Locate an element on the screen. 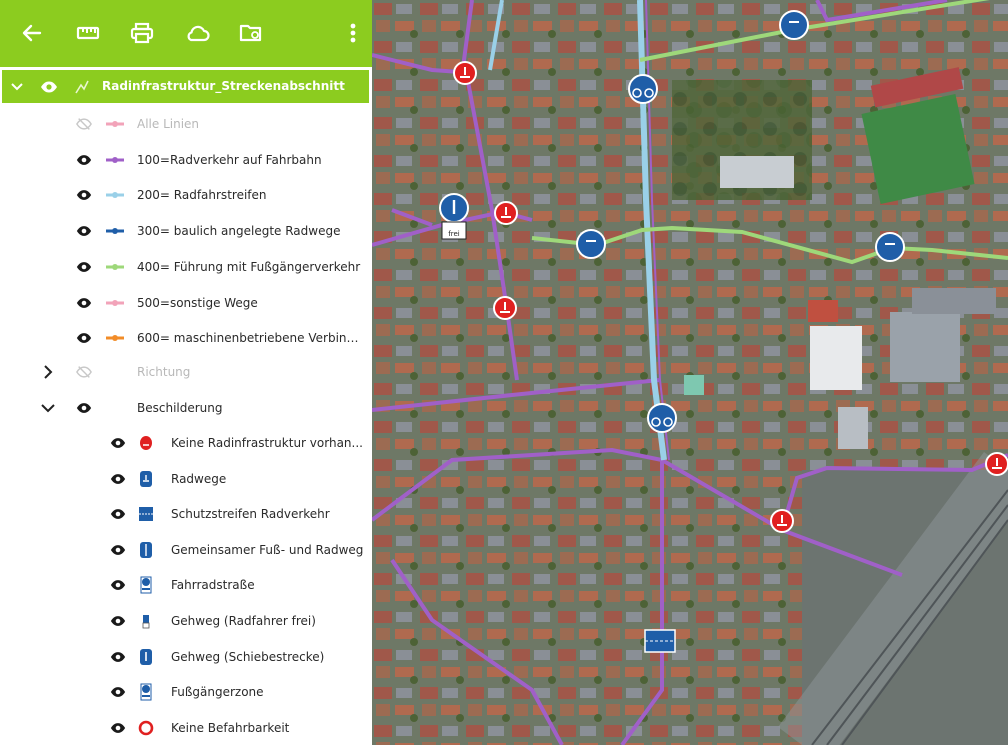 The image size is (1008, 745). arrow-left-icon is located at coordinates (32, 33).